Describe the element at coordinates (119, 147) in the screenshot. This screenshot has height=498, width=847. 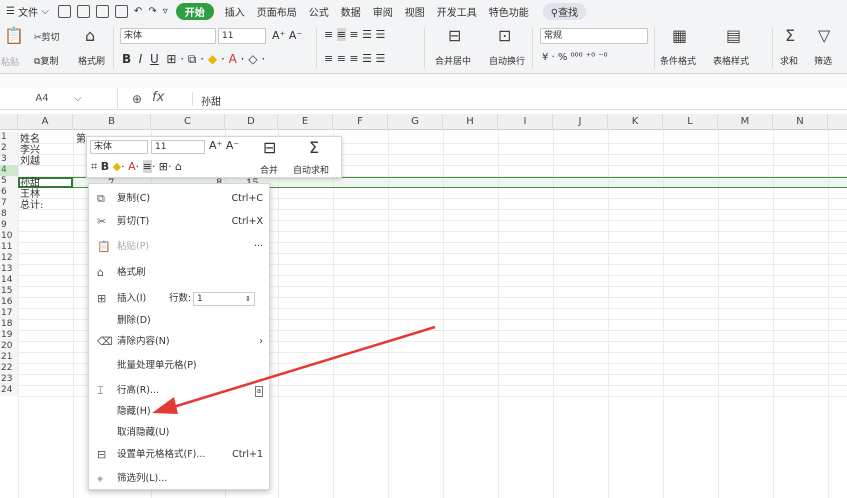
I see `mini-font-select: 宋体` at that location.